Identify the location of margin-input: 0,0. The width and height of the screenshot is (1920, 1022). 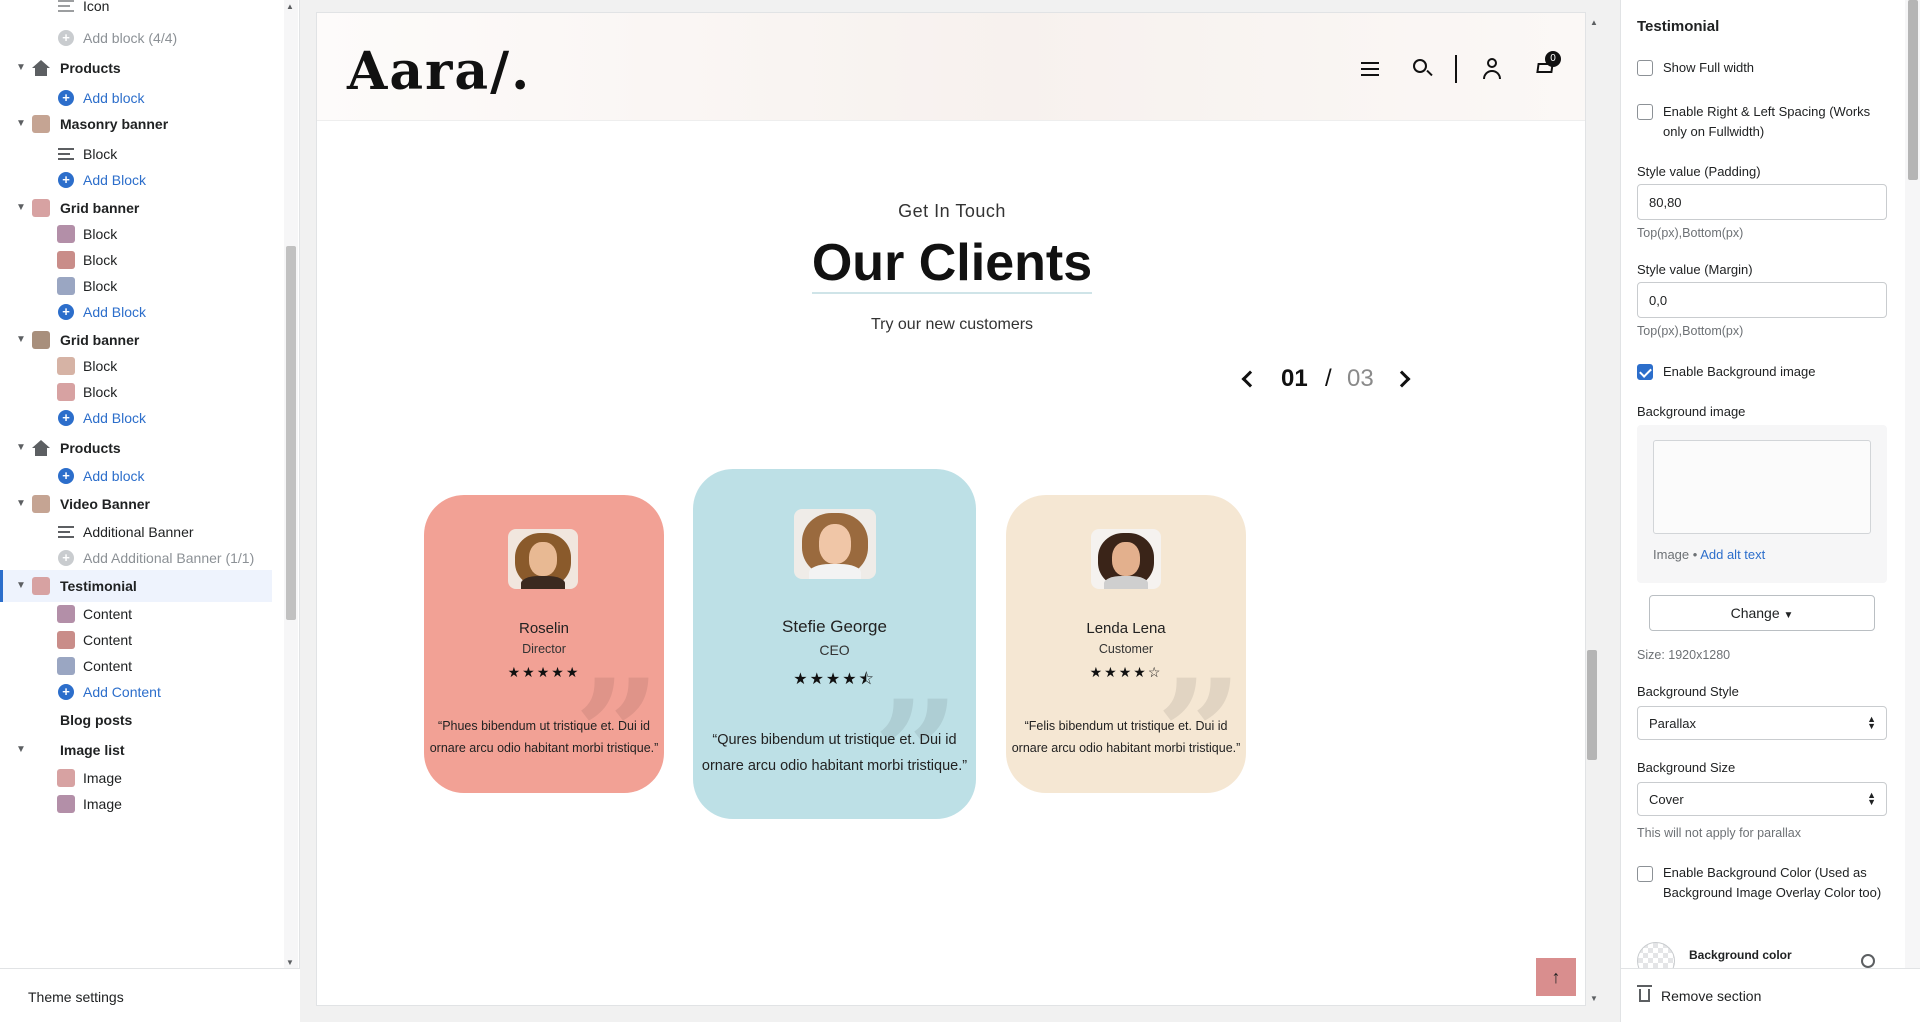
(1762, 300).